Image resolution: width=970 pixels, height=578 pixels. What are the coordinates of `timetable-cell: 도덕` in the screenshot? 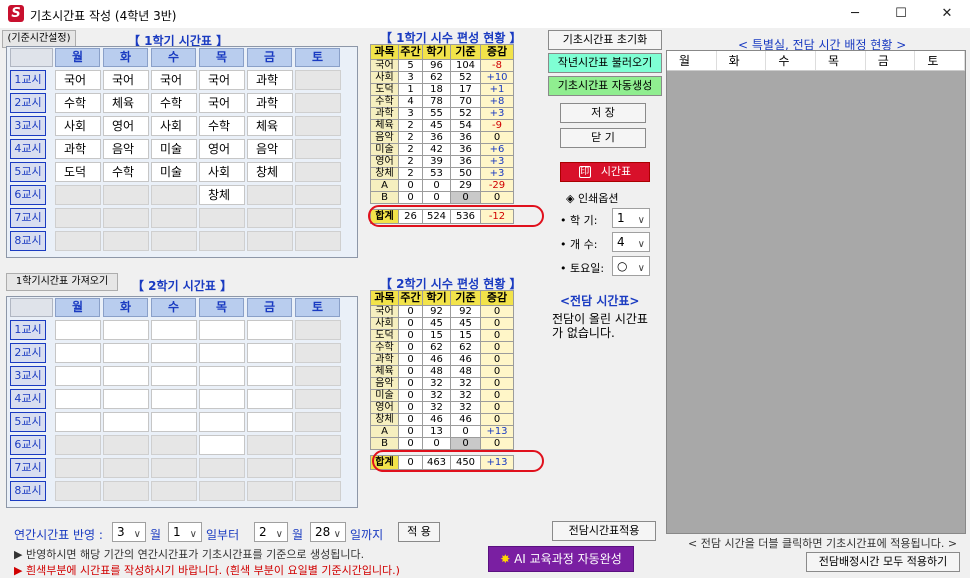 It's located at (78, 172).